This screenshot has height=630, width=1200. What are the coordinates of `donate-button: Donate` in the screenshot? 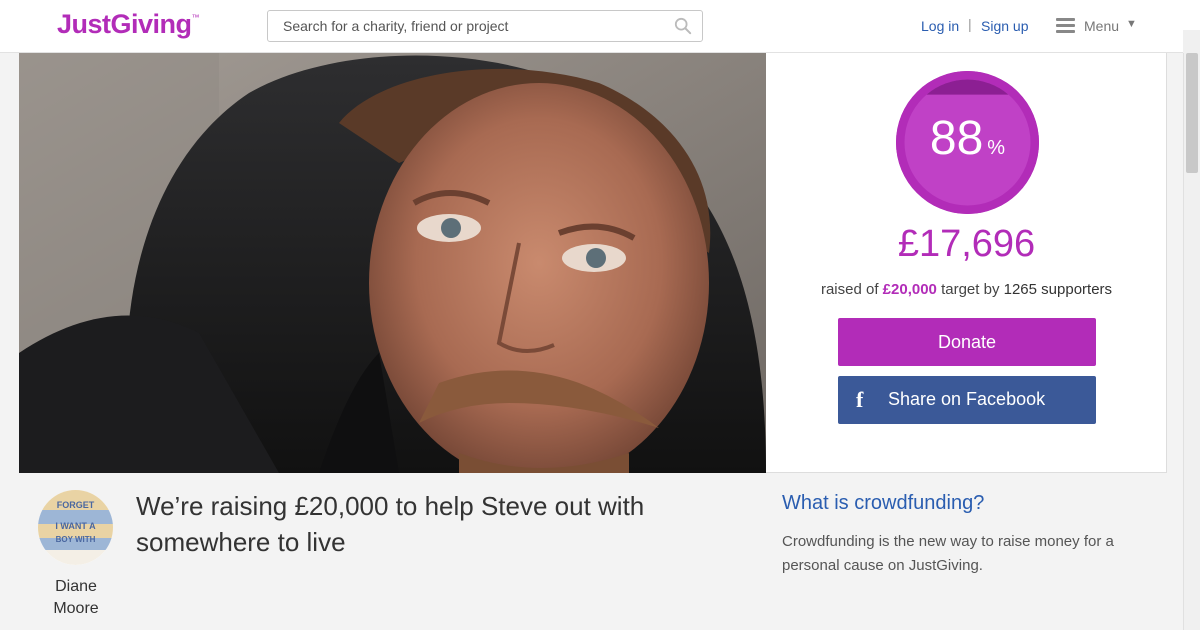 It's located at (967, 342).